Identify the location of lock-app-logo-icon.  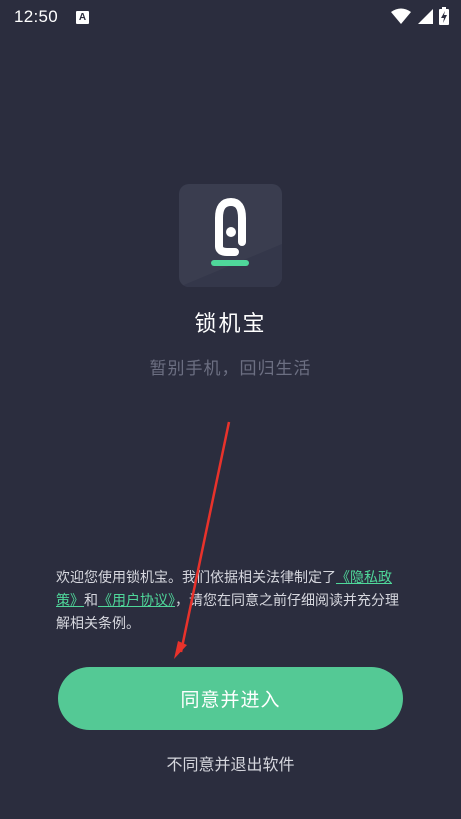
(230, 242).